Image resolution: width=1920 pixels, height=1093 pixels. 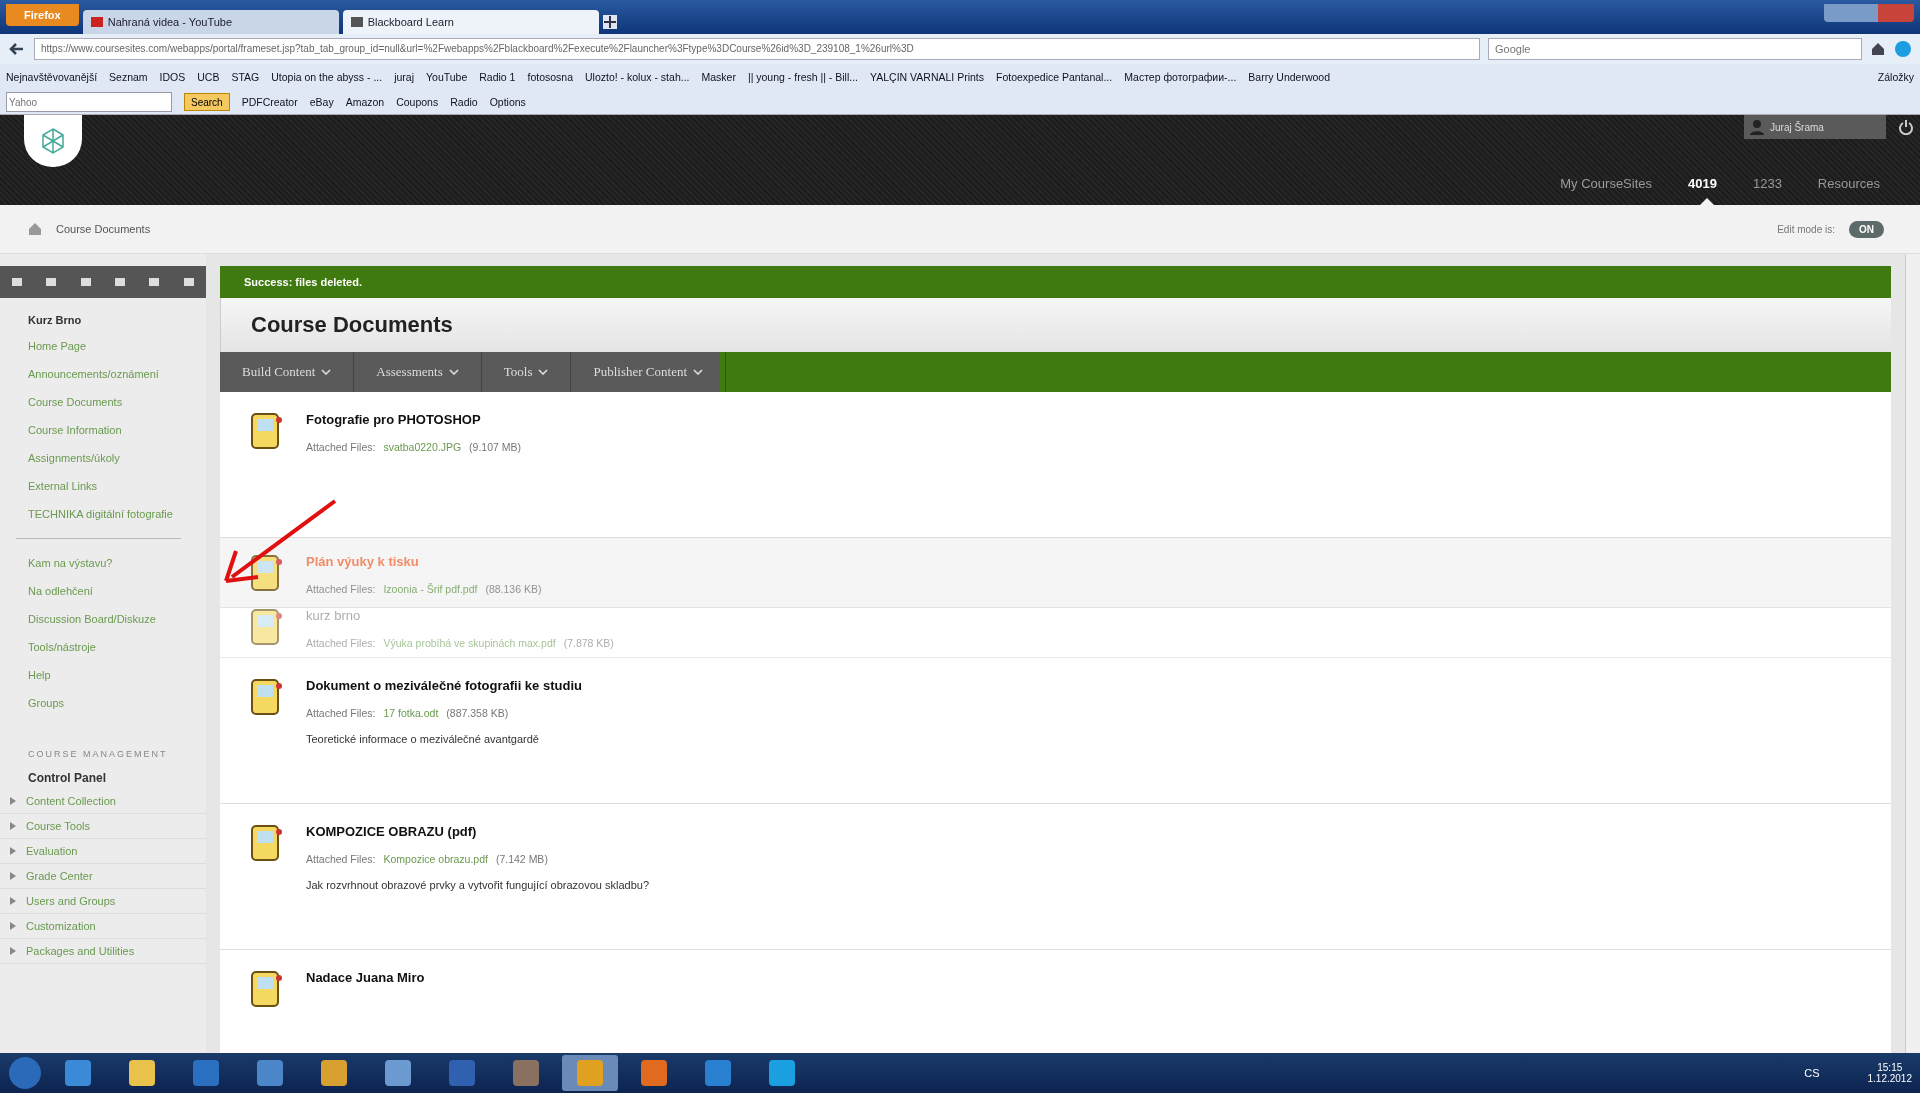 What do you see at coordinates (1812, 1073) in the screenshot?
I see `language-indicator: CS` at bounding box center [1812, 1073].